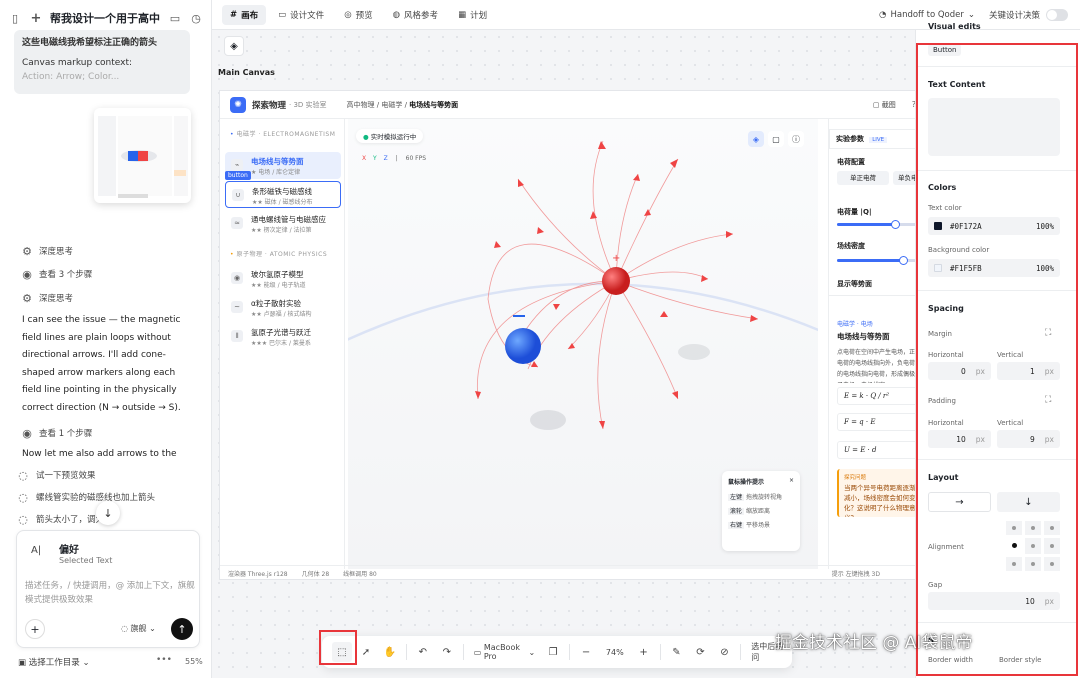  Describe the element at coordinates (586, 652) in the screenshot. I see `zoom-out-button: −` at that location.